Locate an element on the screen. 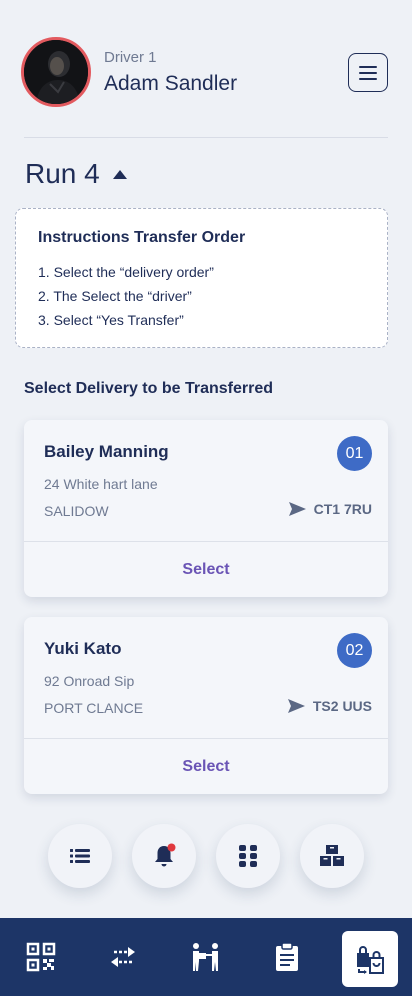 The height and width of the screenshot is (996, 412). delivery-number-badge: 01 is located at coordinates (354, 453).